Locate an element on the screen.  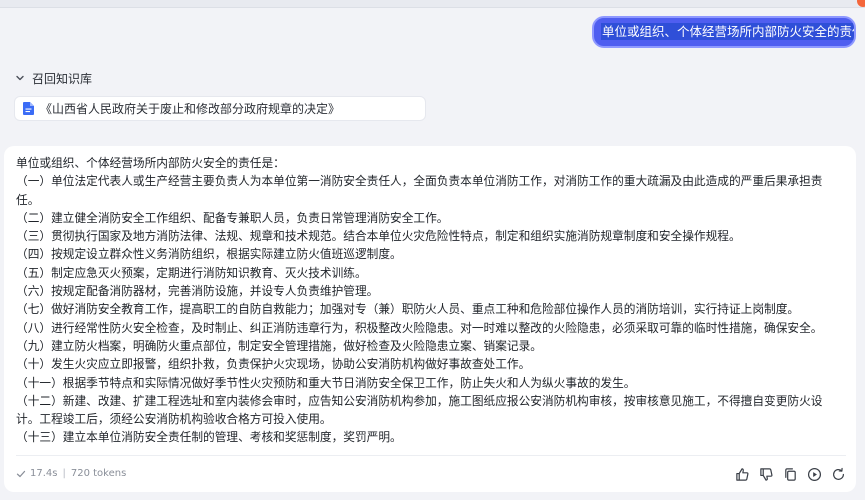
play-icon is located at coordinates (814, 474).